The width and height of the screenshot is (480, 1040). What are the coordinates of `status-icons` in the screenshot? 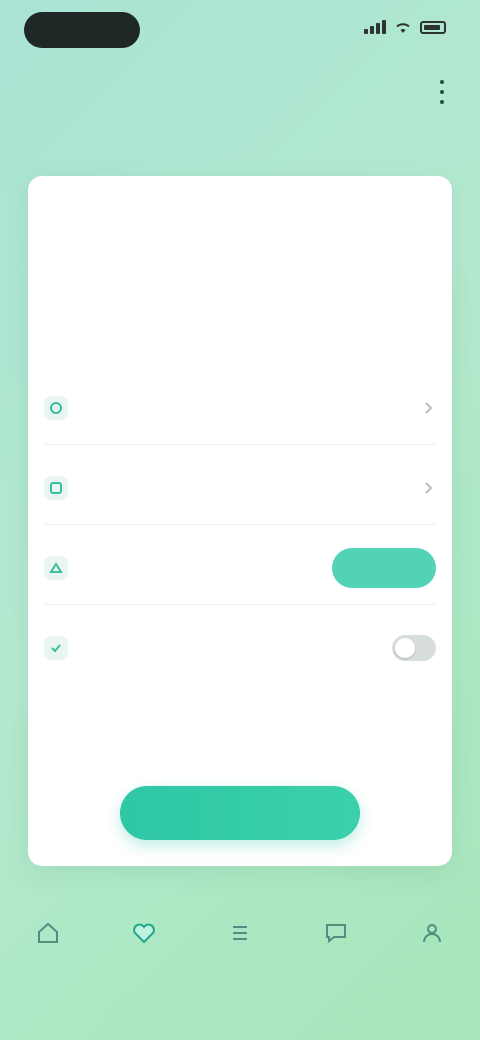 It's located at (405, 27).